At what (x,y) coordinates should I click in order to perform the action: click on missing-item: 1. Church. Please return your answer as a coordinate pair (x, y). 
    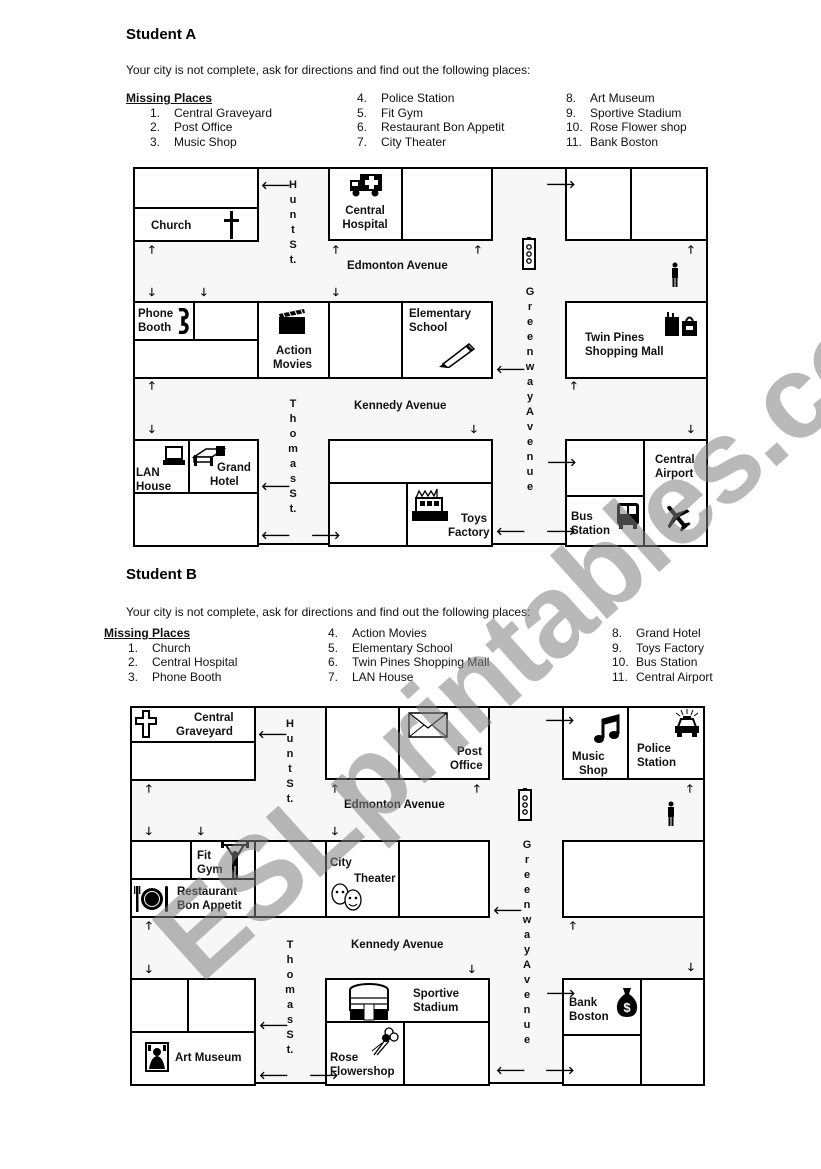
    Looking at the image, I should click on (159, 647).